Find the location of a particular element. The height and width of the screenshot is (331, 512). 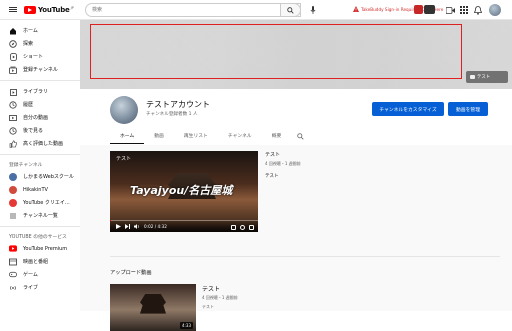

sidebar-item-gaming: ゲーム is located at coordinates (40, 274).